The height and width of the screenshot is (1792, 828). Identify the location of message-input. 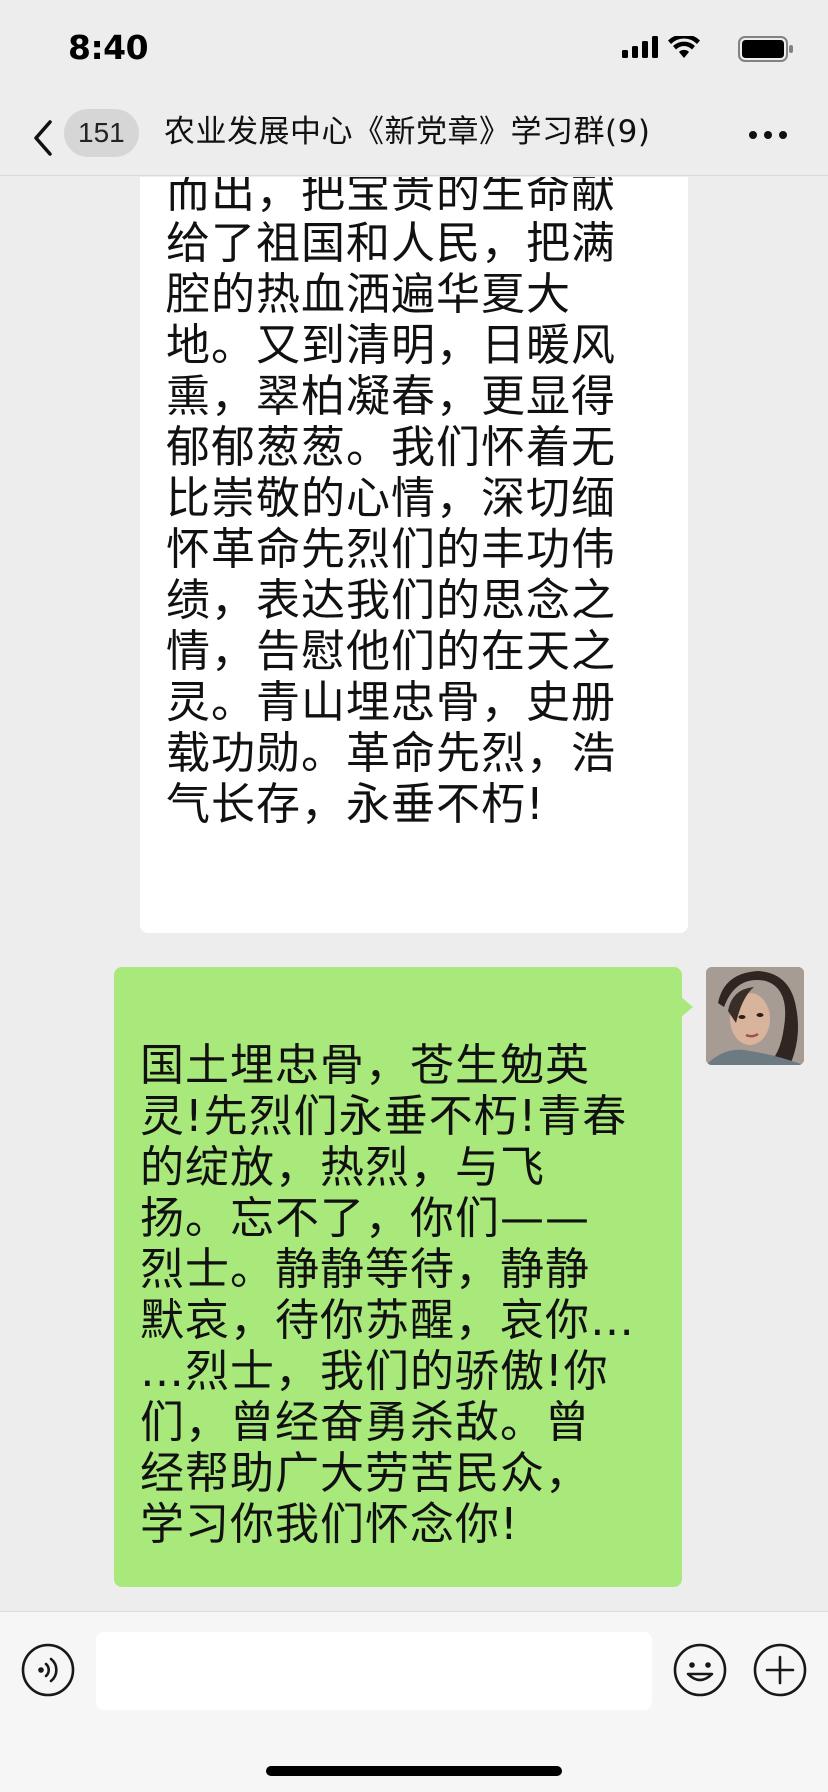
(374, 1671).